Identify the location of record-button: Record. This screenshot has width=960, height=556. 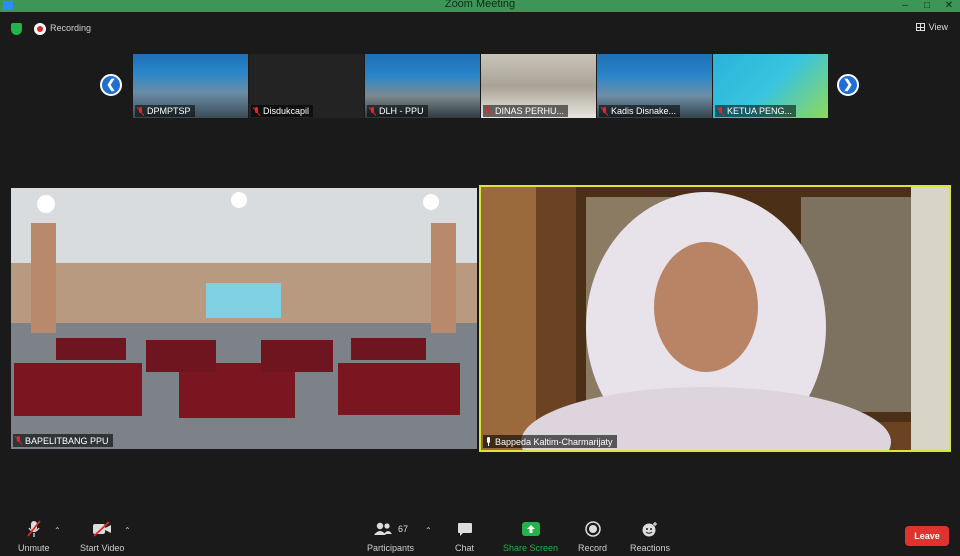
(592, 536).